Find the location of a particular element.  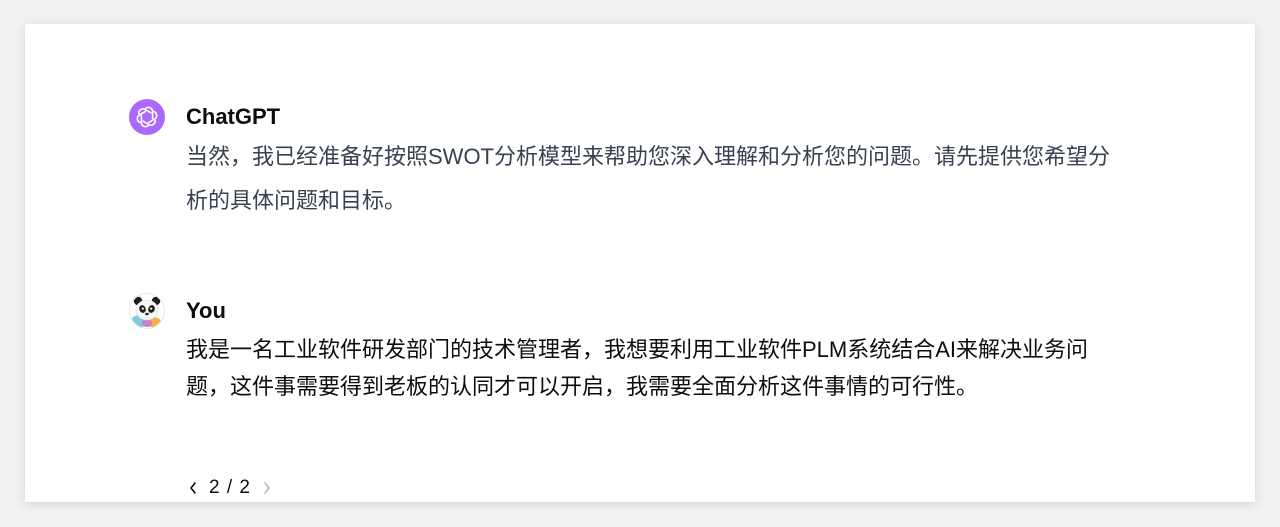

previous-version-button is located at coordinates (193, 488).